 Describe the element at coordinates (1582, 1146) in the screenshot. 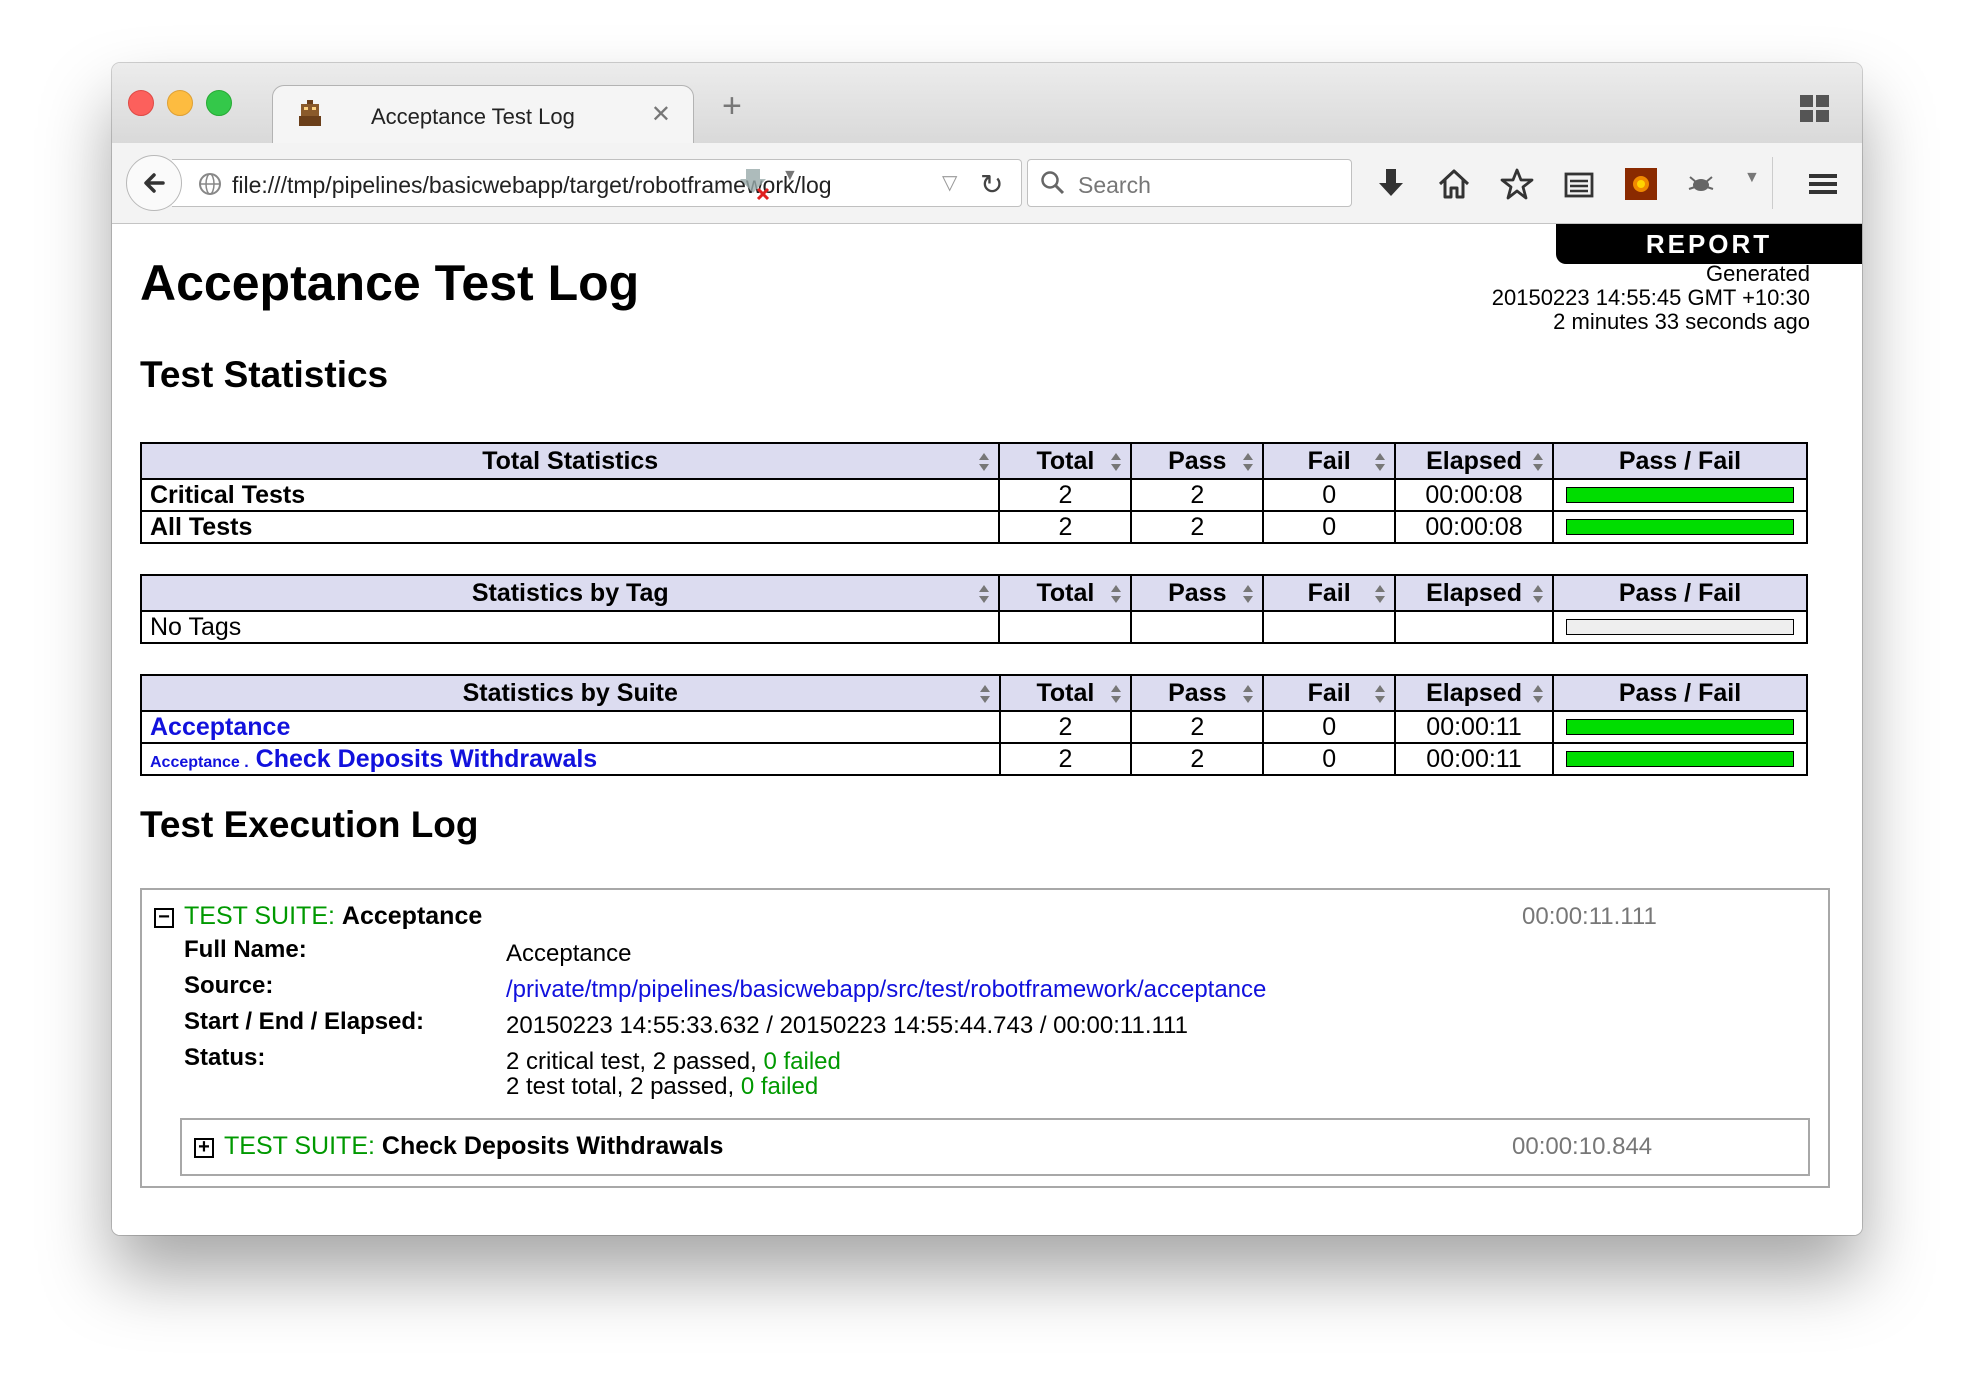

I see `child-suite-elapsed: 00:00:10.844` at that location.